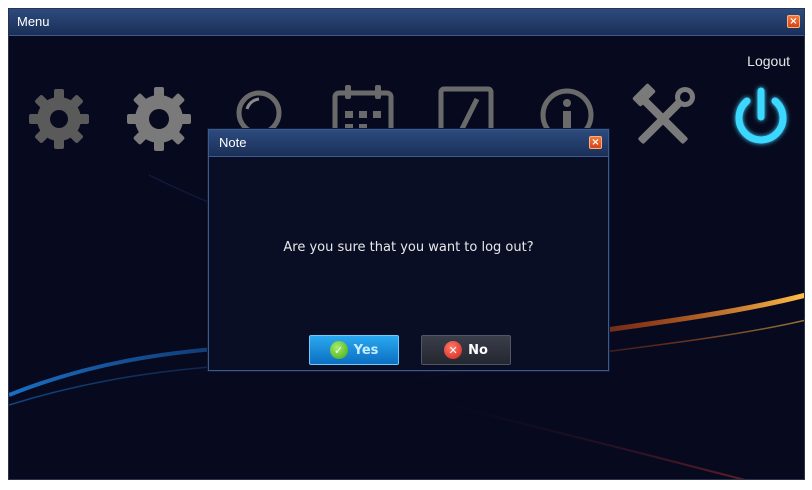  What do you see at coordinates (406, 22) in the screenshot?
I see `window-titlebar: Menu ×` at bounding box center [406, 22].